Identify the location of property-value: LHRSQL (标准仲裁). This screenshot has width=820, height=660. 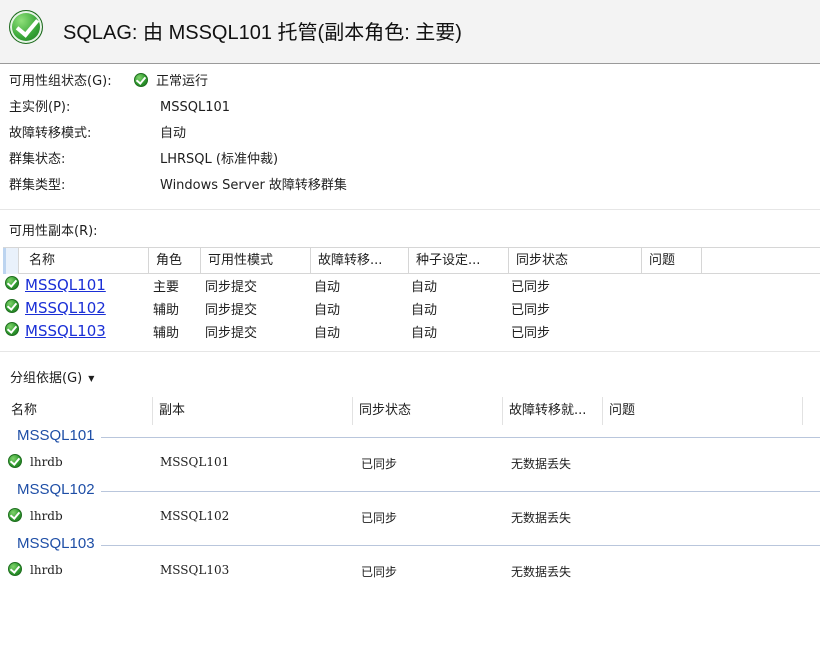
(219, 159).